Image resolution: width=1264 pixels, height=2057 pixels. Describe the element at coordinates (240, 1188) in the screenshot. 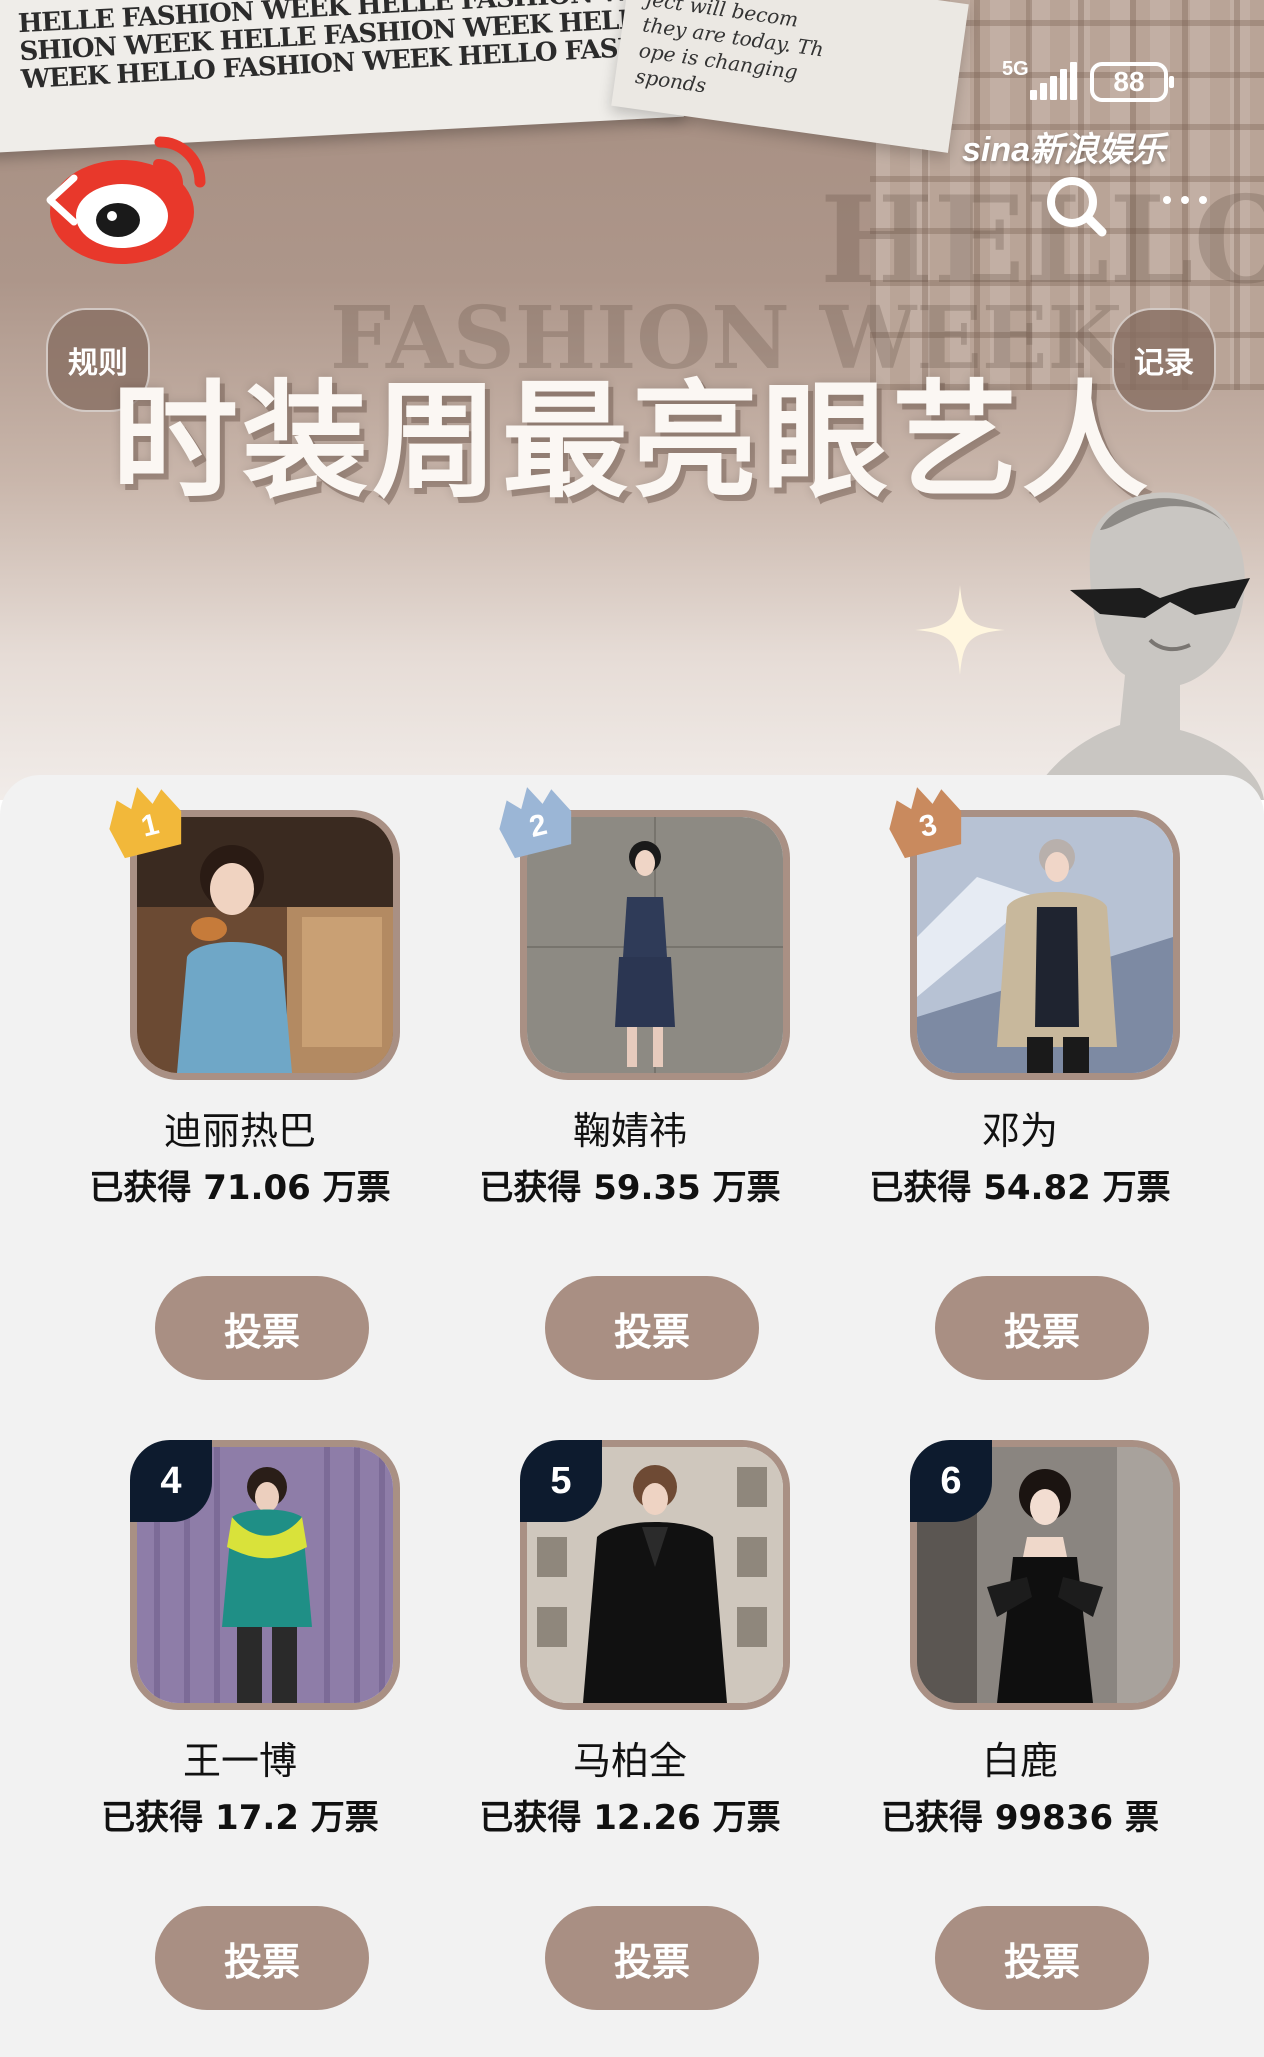

I see `vote-count: 已获得 71.06 万票` at that location.